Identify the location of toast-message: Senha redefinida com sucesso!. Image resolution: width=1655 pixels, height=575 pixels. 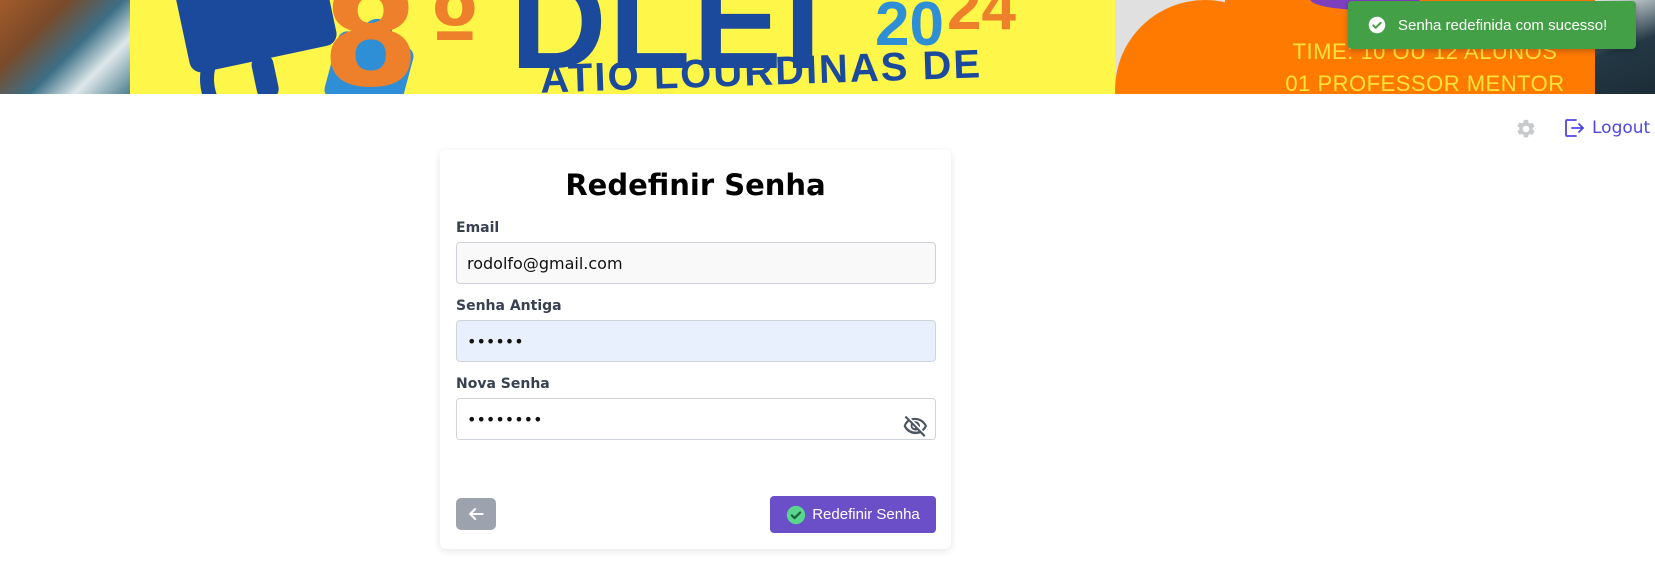
(1503, 25).